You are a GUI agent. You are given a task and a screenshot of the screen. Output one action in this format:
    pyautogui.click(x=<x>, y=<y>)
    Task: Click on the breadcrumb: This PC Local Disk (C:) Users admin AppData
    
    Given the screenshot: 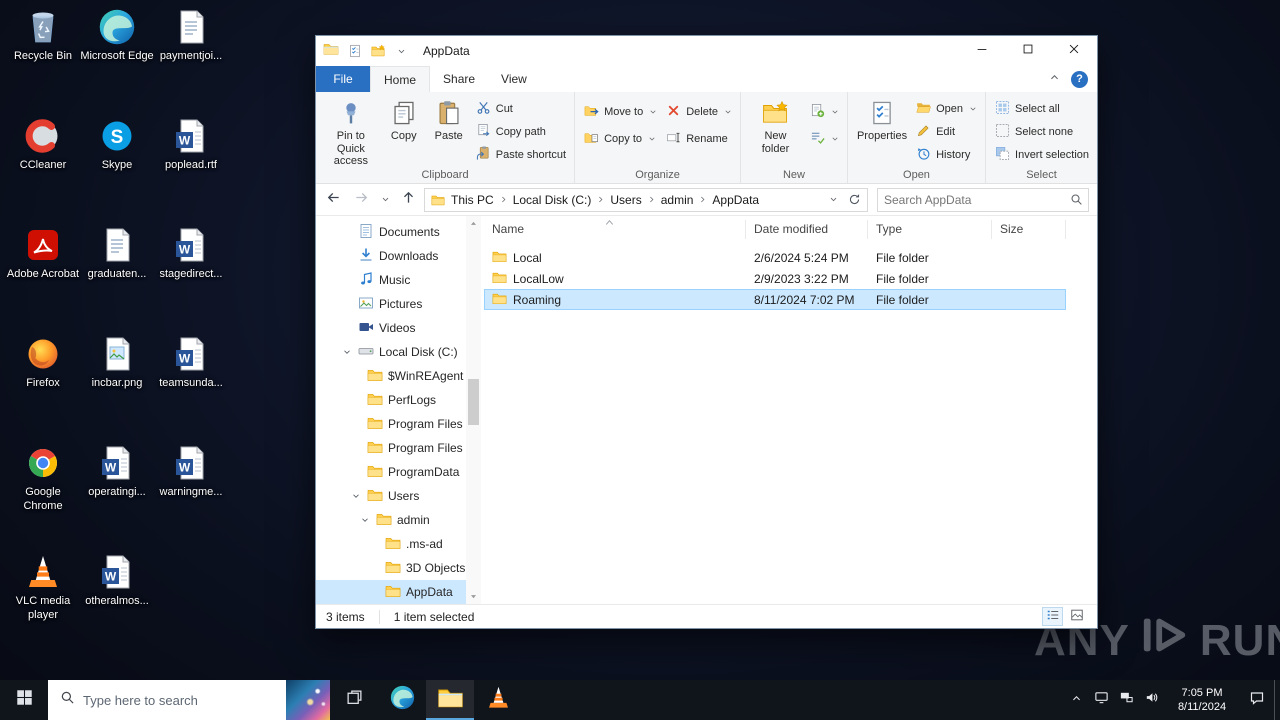 What is the action you would take?
    pyautogui.click(x=646, y=199)
    